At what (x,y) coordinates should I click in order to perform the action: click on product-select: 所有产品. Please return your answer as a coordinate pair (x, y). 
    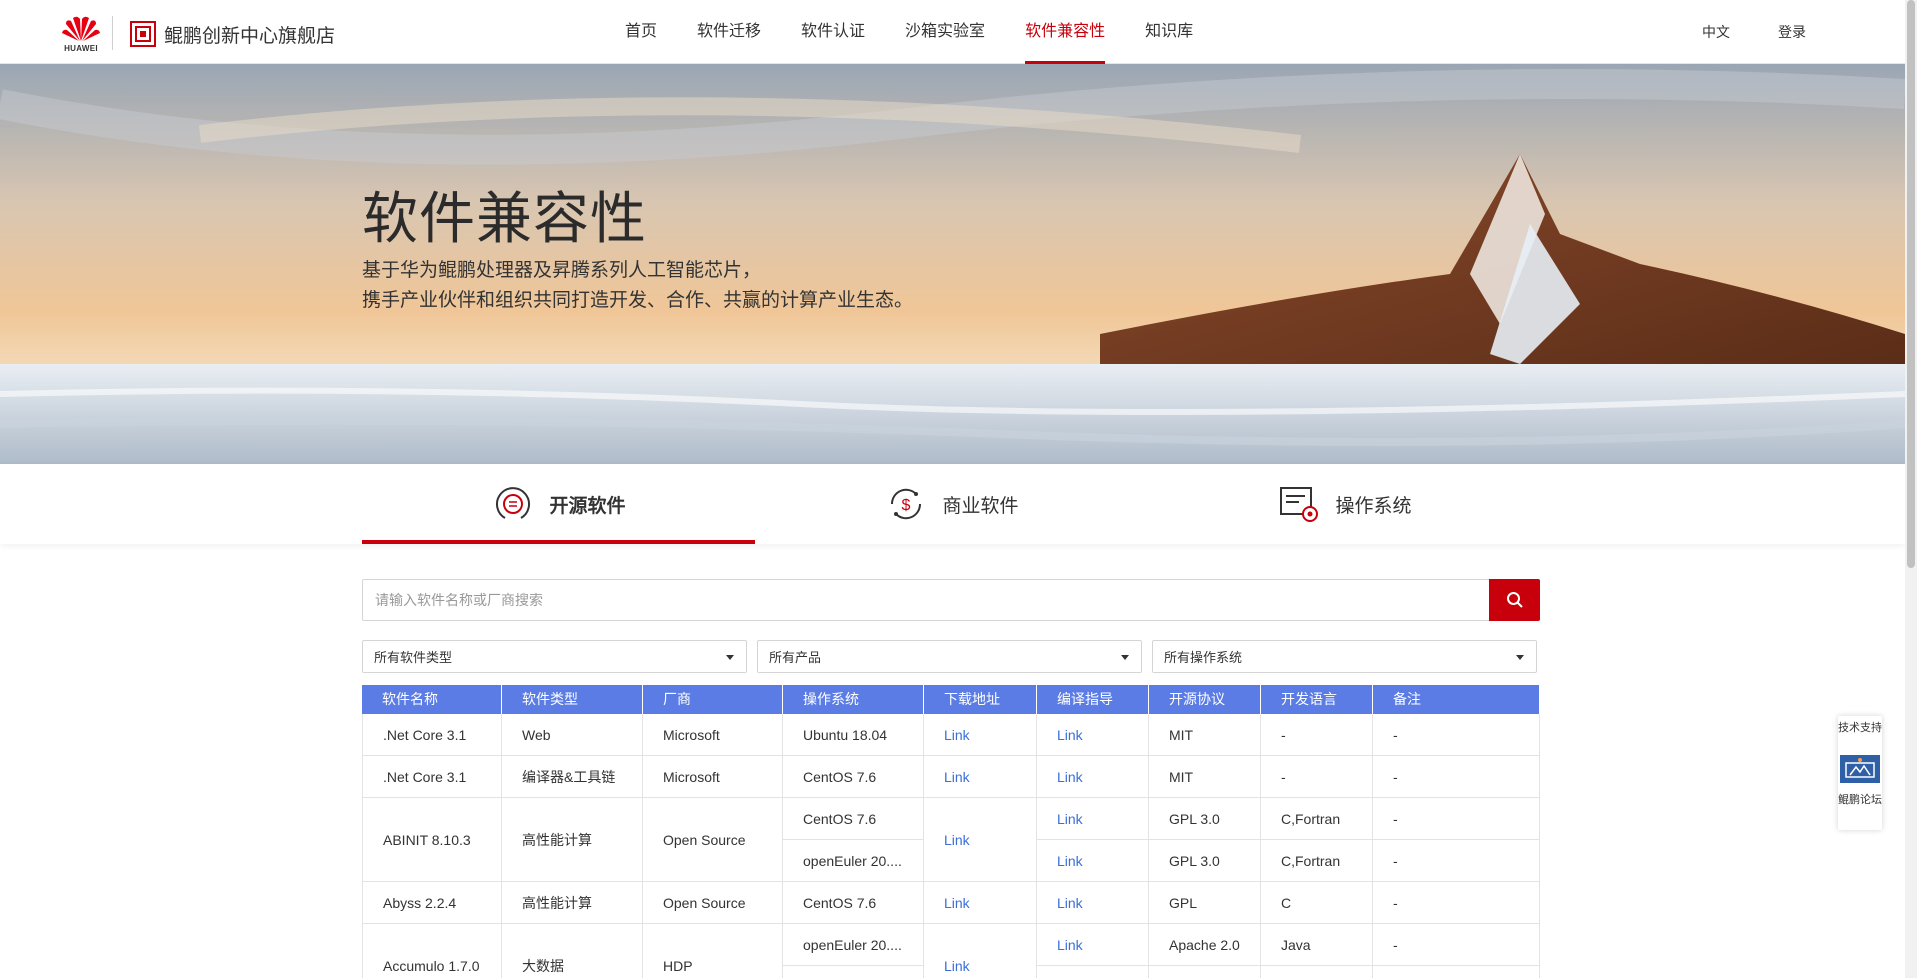
    Looking at the image, I should click on (949, 656).